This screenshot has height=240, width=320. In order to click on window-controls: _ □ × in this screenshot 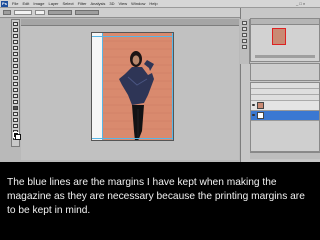, I will do `click(300, 3)`.